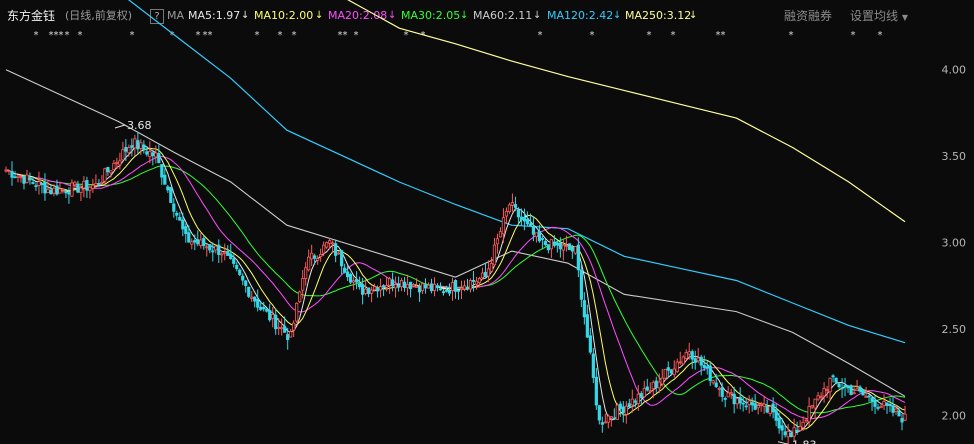 This screenshot has width=974, height=444. I want to click on high-pointer, so click(120, 126).